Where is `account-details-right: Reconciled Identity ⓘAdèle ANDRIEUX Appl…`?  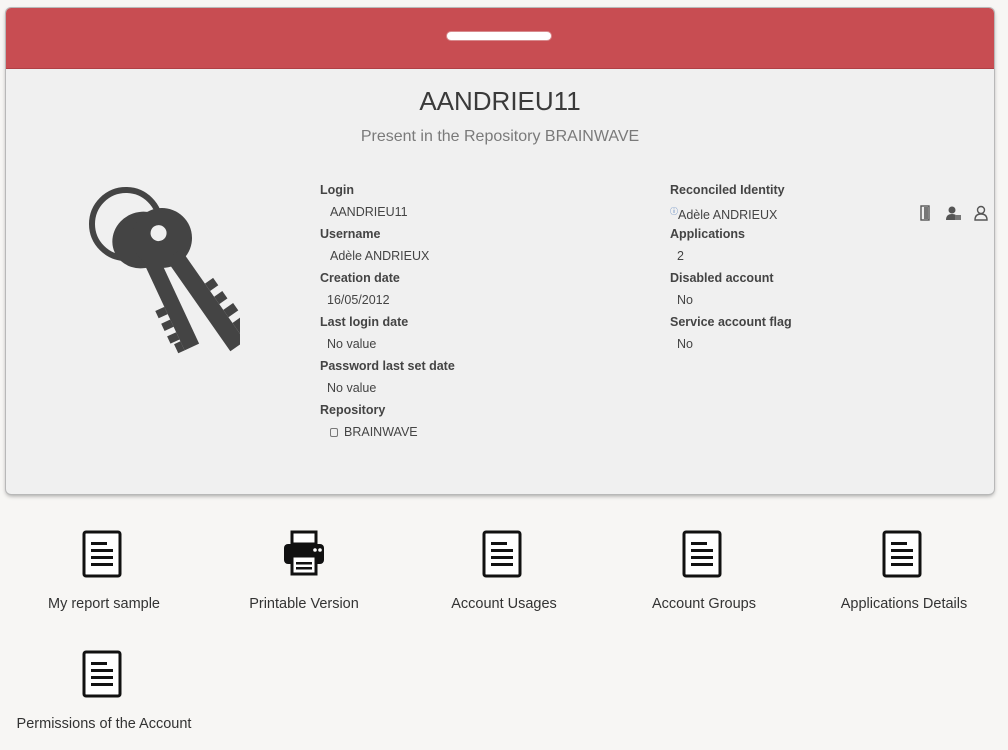
account-details-right: Reconciled Identity ⓘAdèle ANDRIEUX Appl… is located at coordinates (790, 270).